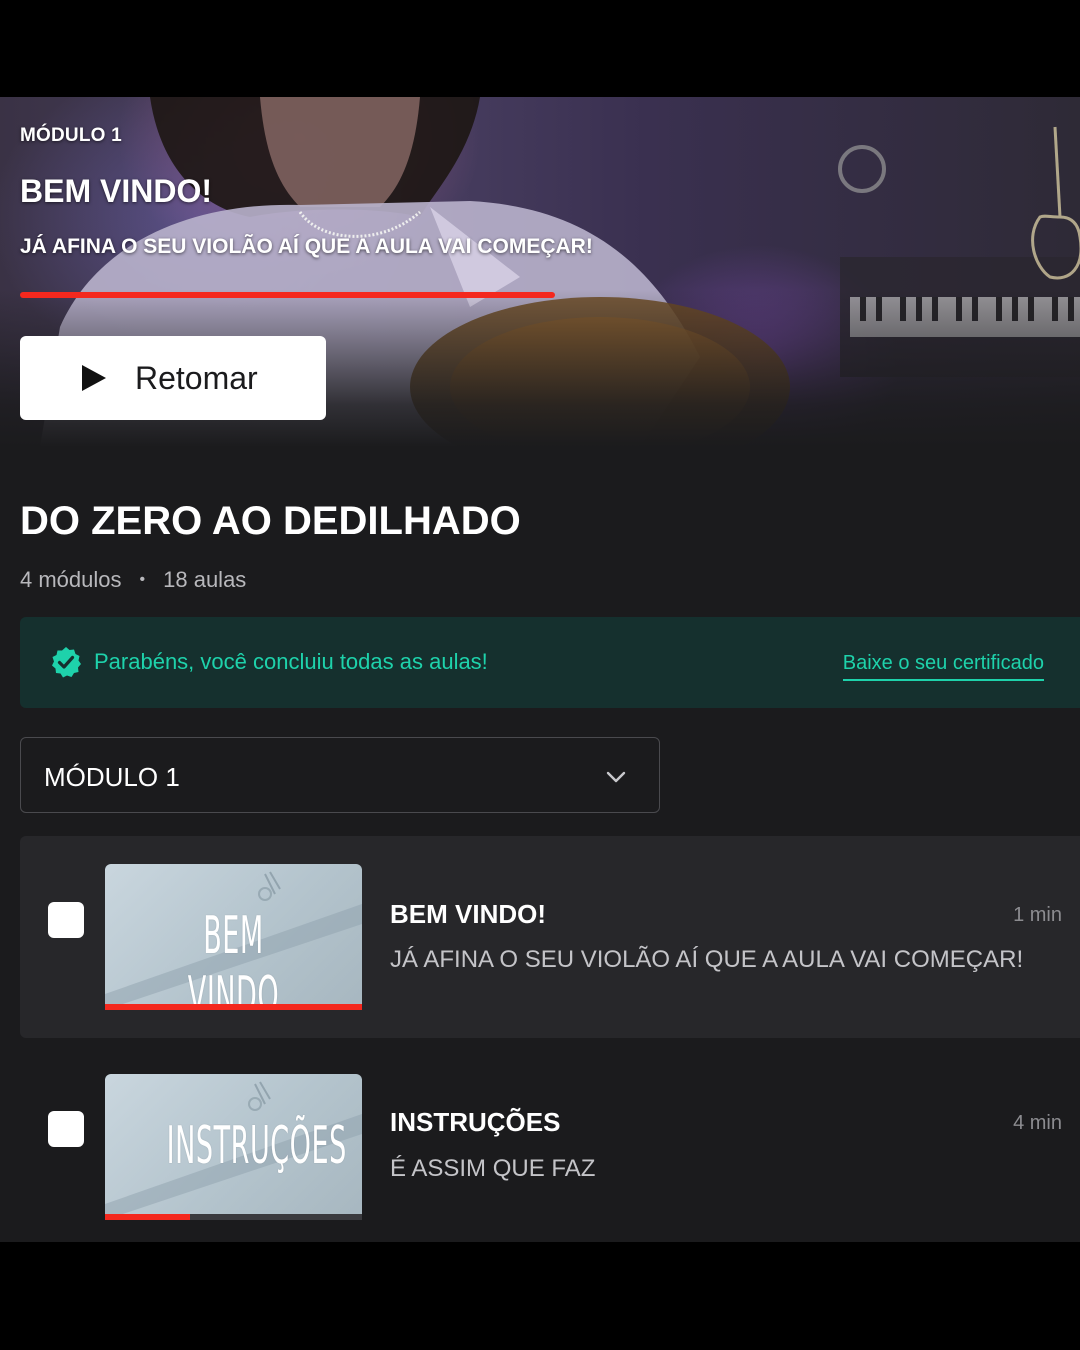  I want to click on lesson-thumbnail: INSTRUÇÕES, so click(233, 1147).